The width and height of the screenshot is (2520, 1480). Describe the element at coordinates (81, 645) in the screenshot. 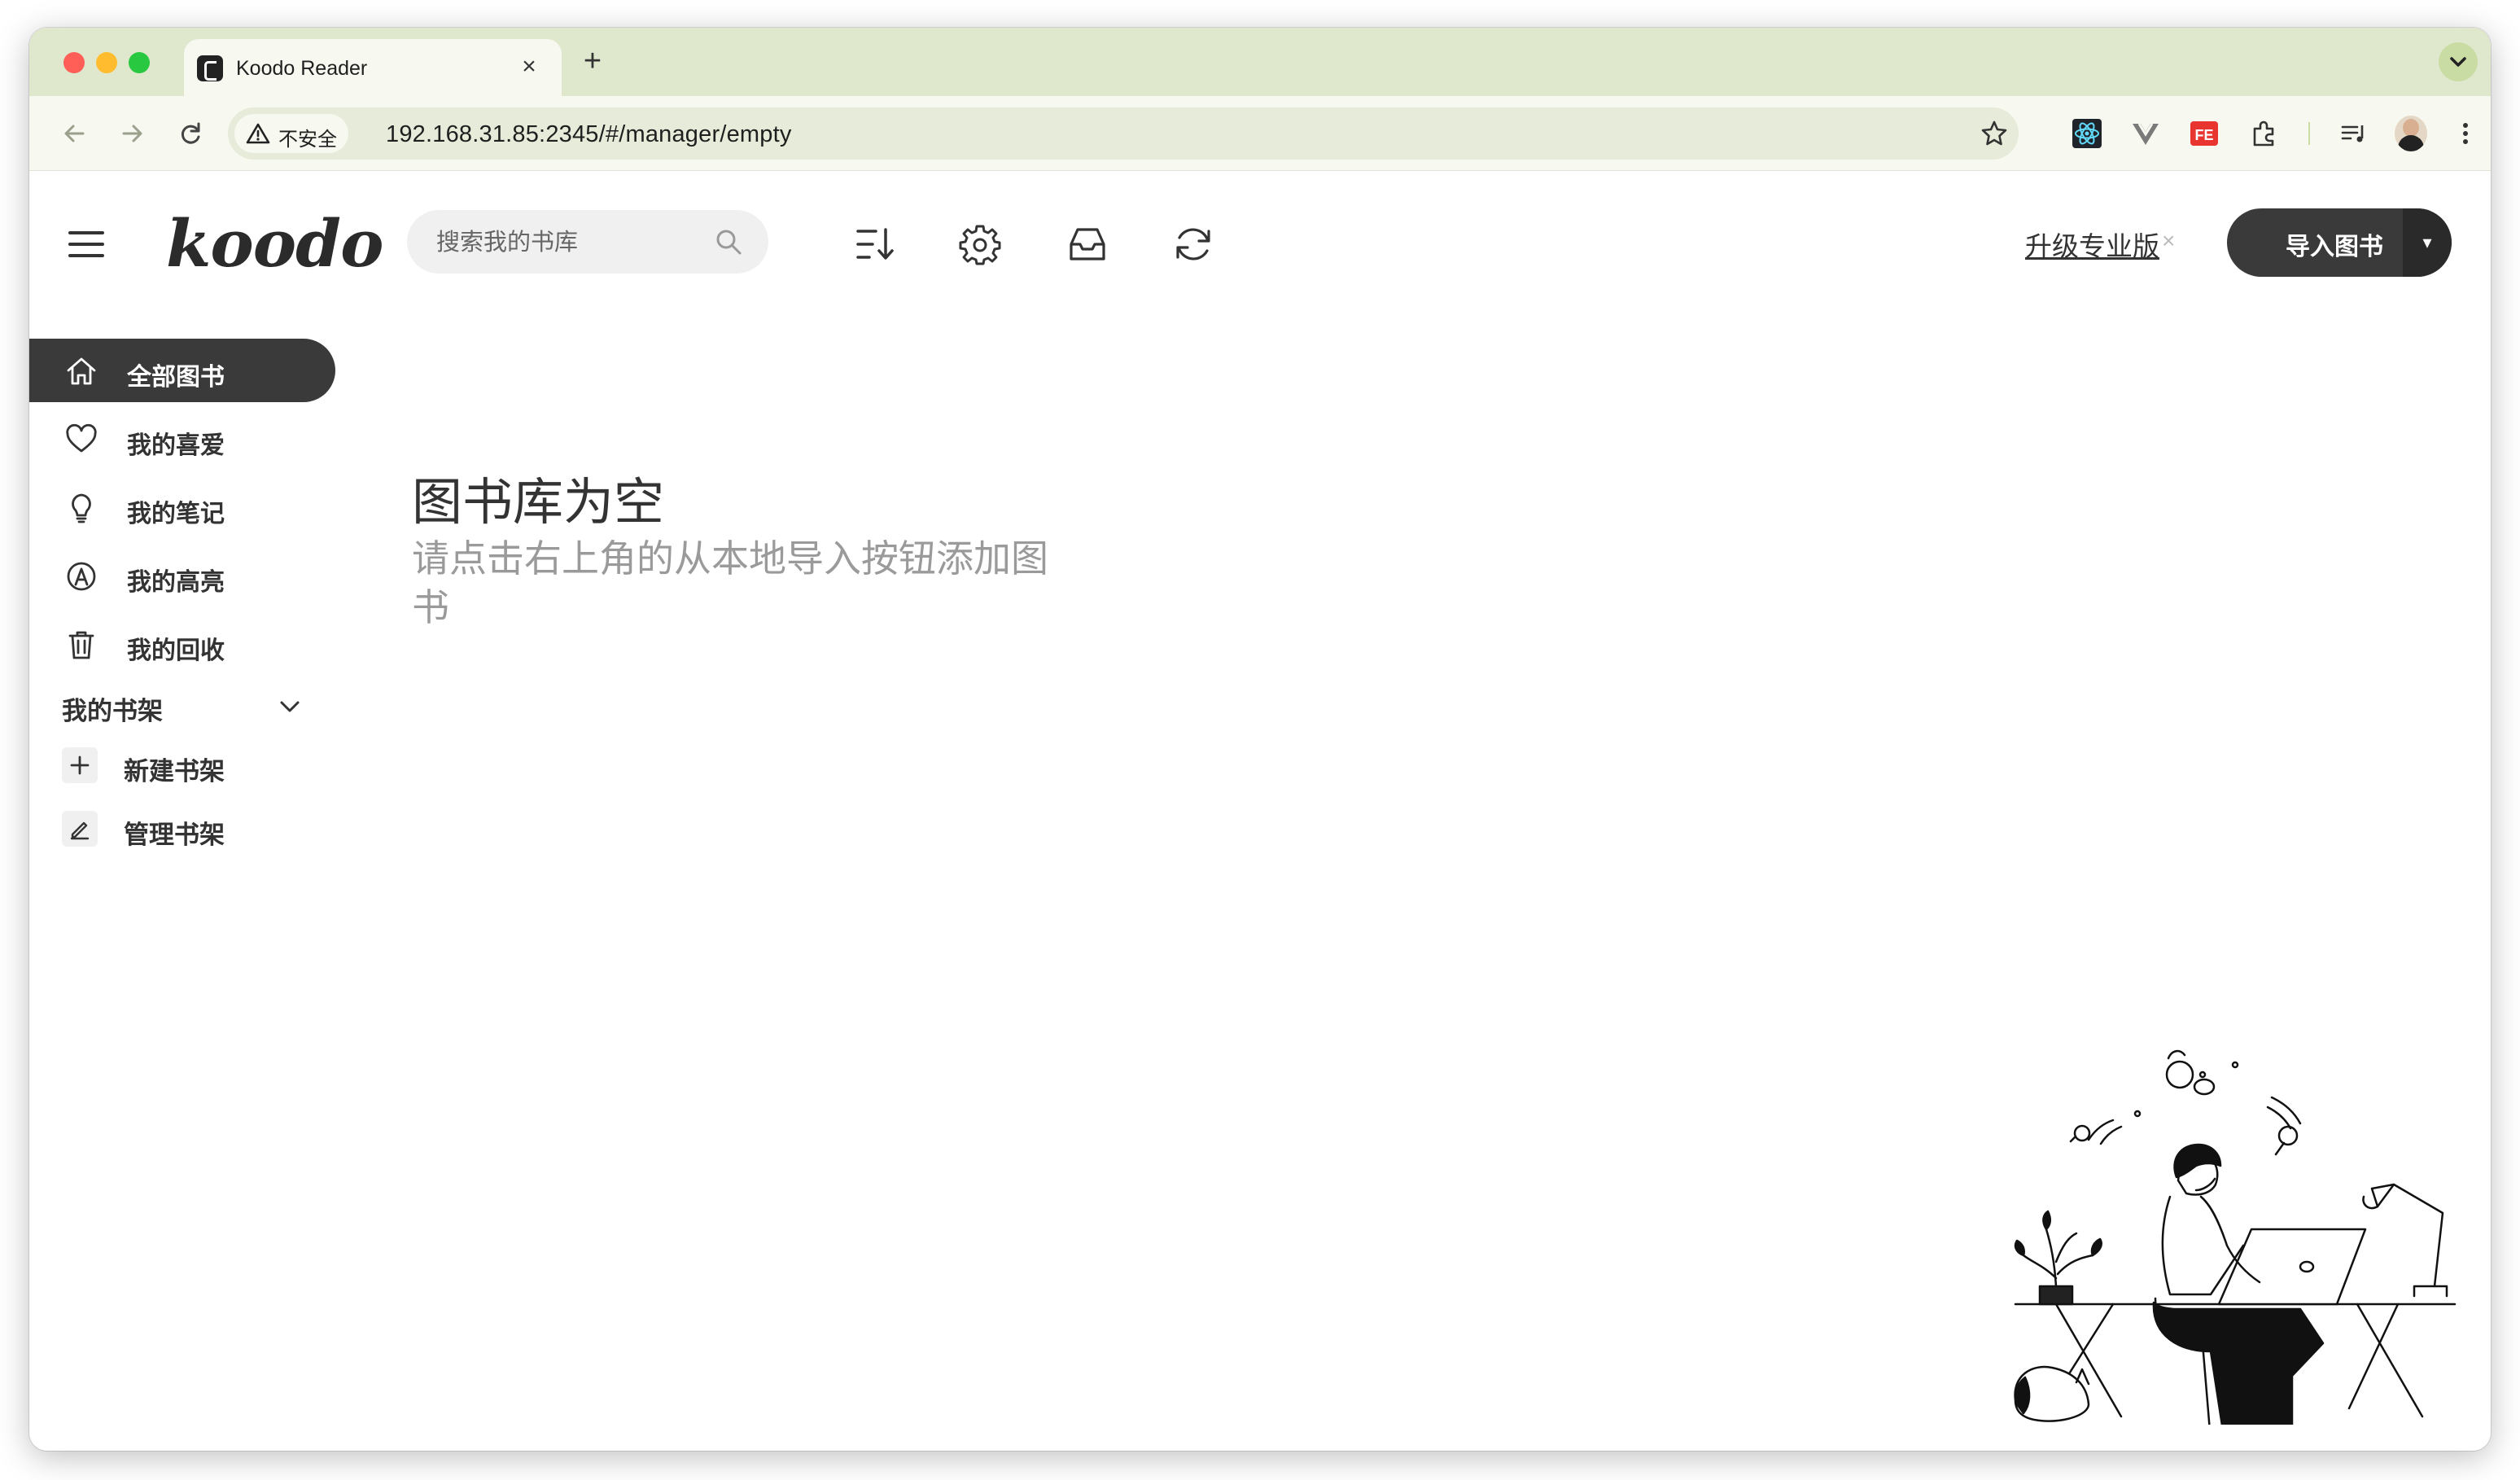

I see `trash-icon` at that location.